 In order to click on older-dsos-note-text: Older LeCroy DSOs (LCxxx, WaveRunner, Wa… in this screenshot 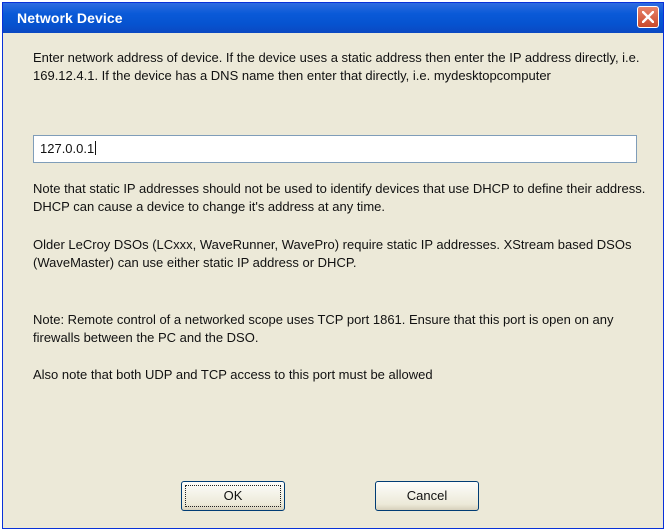, I will do `click(332, 253)`.